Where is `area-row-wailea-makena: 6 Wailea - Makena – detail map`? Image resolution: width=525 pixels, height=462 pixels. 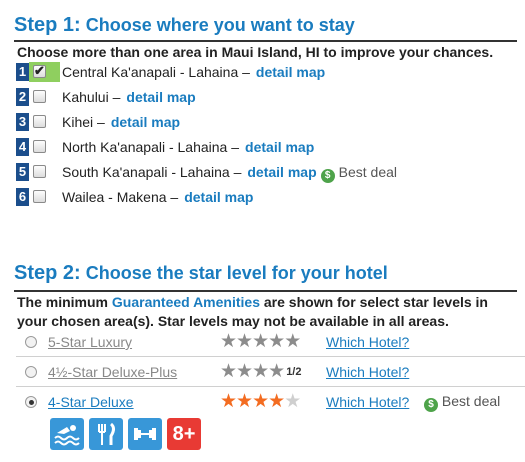 area-row-wailea-makena: 6 Wailea - Makena – detail map is located at coordinates (256, 198).